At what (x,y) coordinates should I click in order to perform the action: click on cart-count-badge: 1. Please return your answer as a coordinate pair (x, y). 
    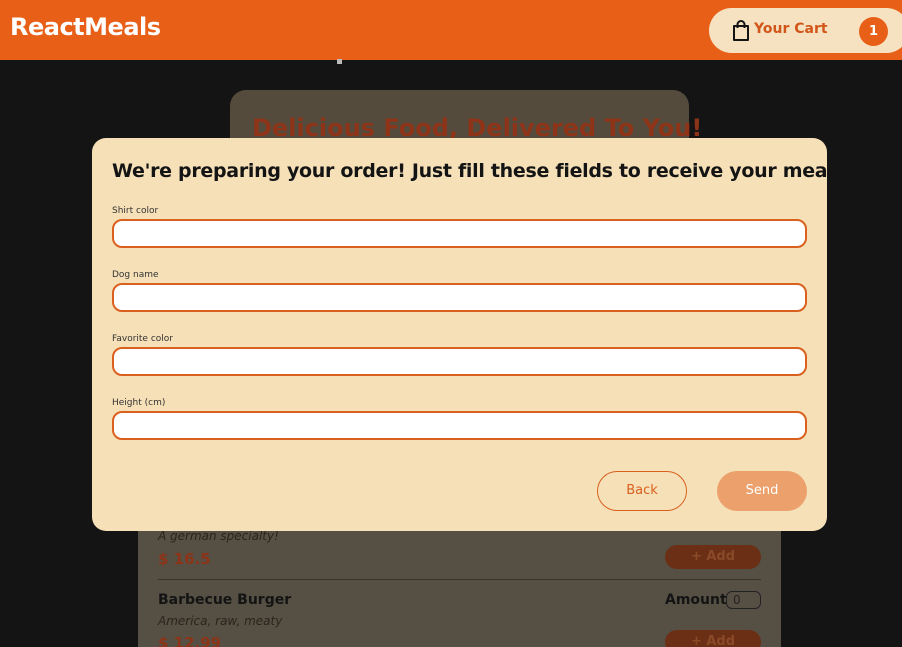
    Looking at the image, I should click on (873, 31).